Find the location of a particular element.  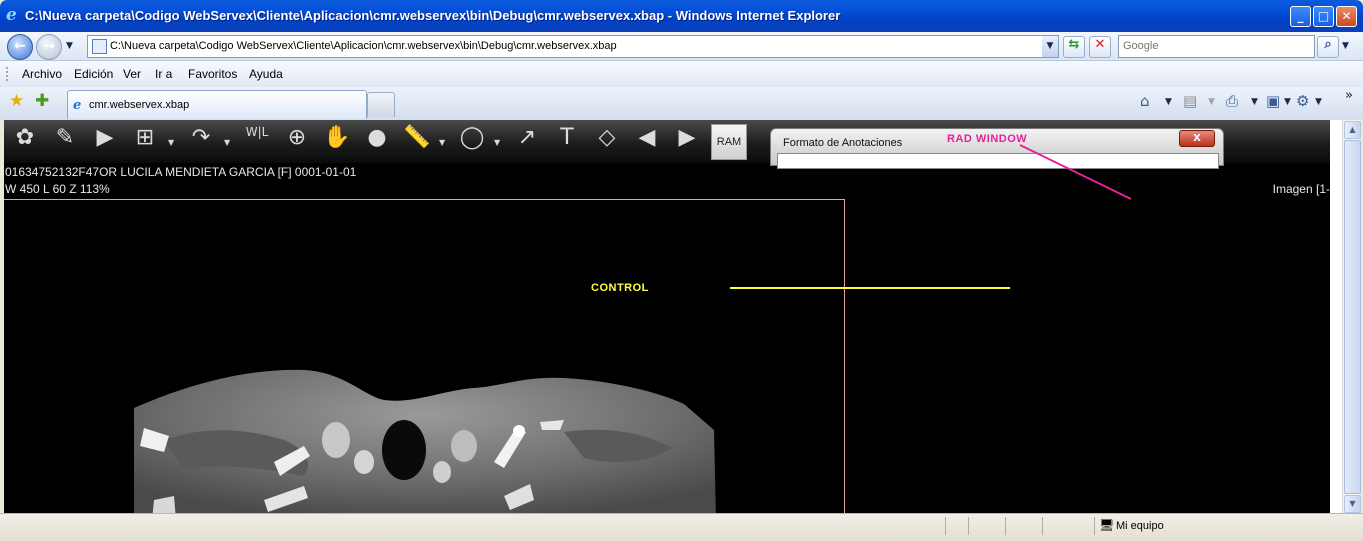

back-button: ← is located at coordinates (20, 47).